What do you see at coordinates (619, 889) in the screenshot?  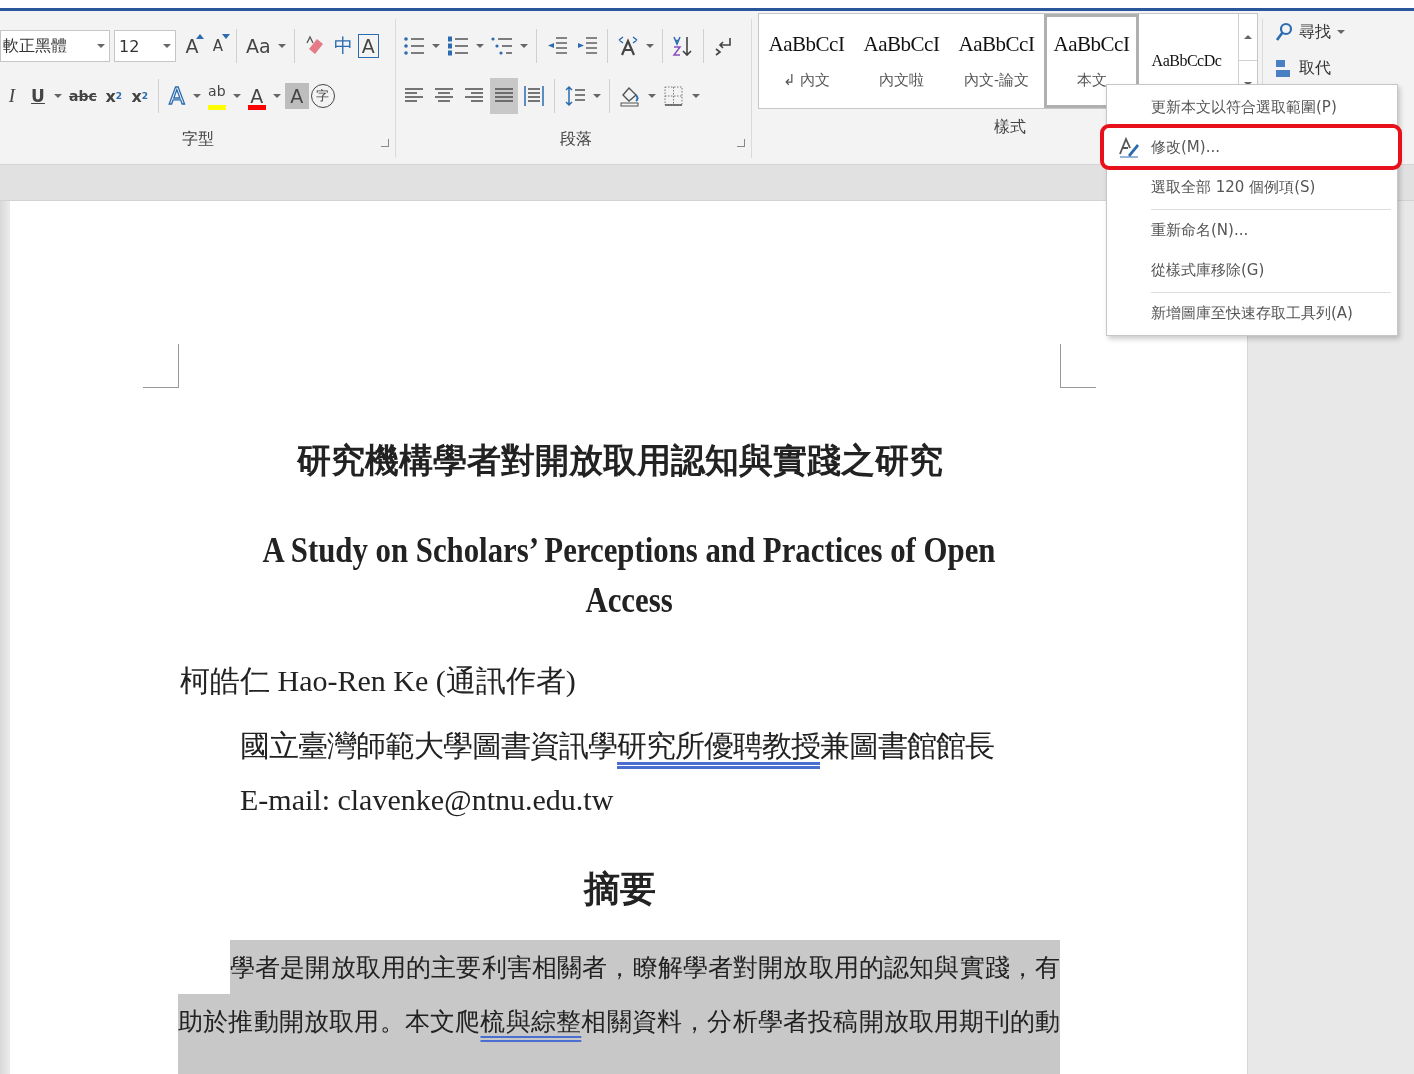 I see `abstract-heading: 摘要` at bounding box center [619, 889].